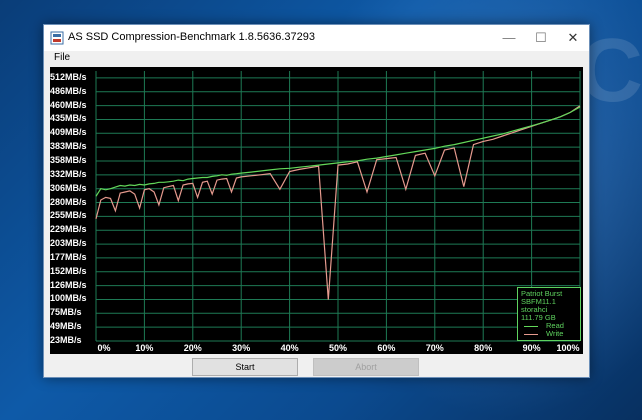 The width and height of the screenshot is (642, 420). Describe the element at coordinates (68, 215) in the screenshot. I see `y-tick-label: 255MB/s` at that location.